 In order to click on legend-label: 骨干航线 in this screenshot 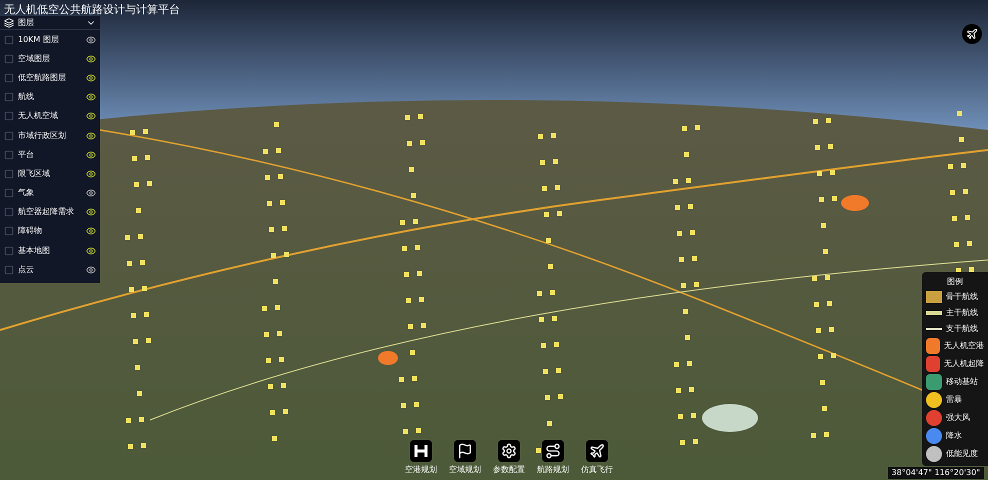, I will do `click(962, 297)`.